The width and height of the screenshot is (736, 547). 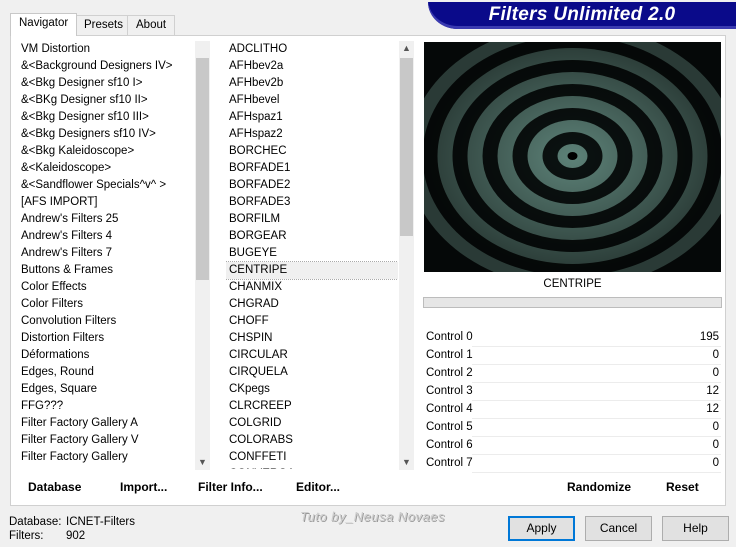 What do you see at coordinates (106, 185) in the screenshot?
I see `category-item: &<Sandflower Specials^v^ >` at bounding box center [106, 185].